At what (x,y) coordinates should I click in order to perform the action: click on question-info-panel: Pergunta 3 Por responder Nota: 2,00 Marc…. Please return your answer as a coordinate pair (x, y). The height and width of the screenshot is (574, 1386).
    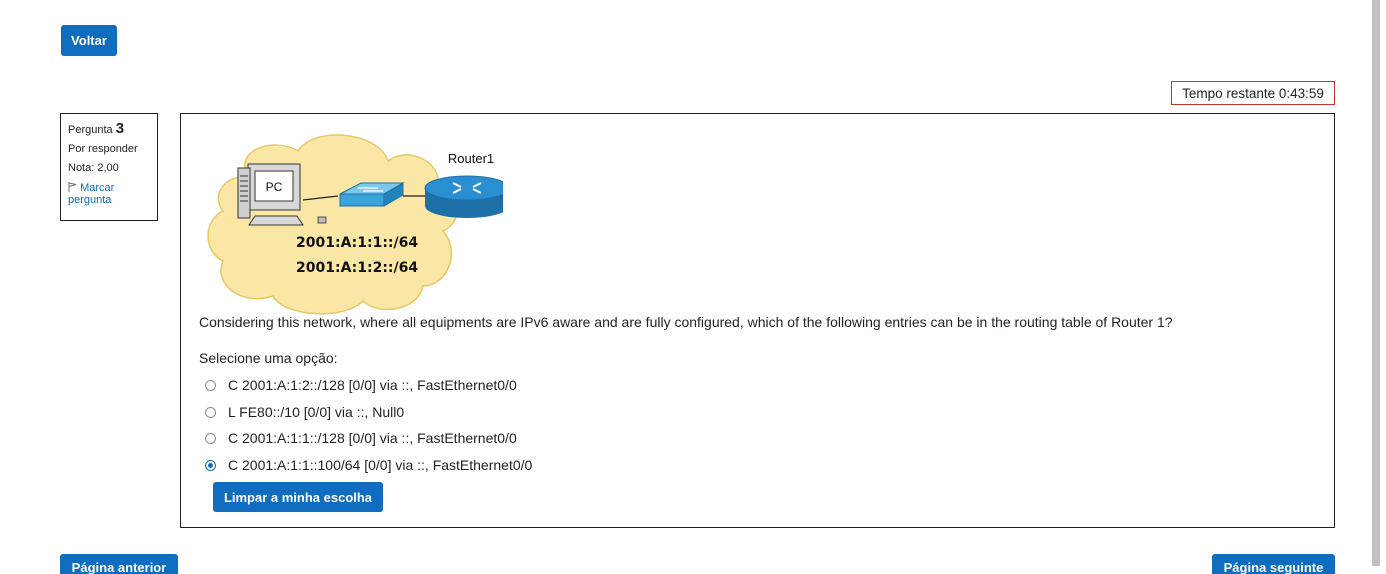
    Looking at the image, I should click on (109, 167).